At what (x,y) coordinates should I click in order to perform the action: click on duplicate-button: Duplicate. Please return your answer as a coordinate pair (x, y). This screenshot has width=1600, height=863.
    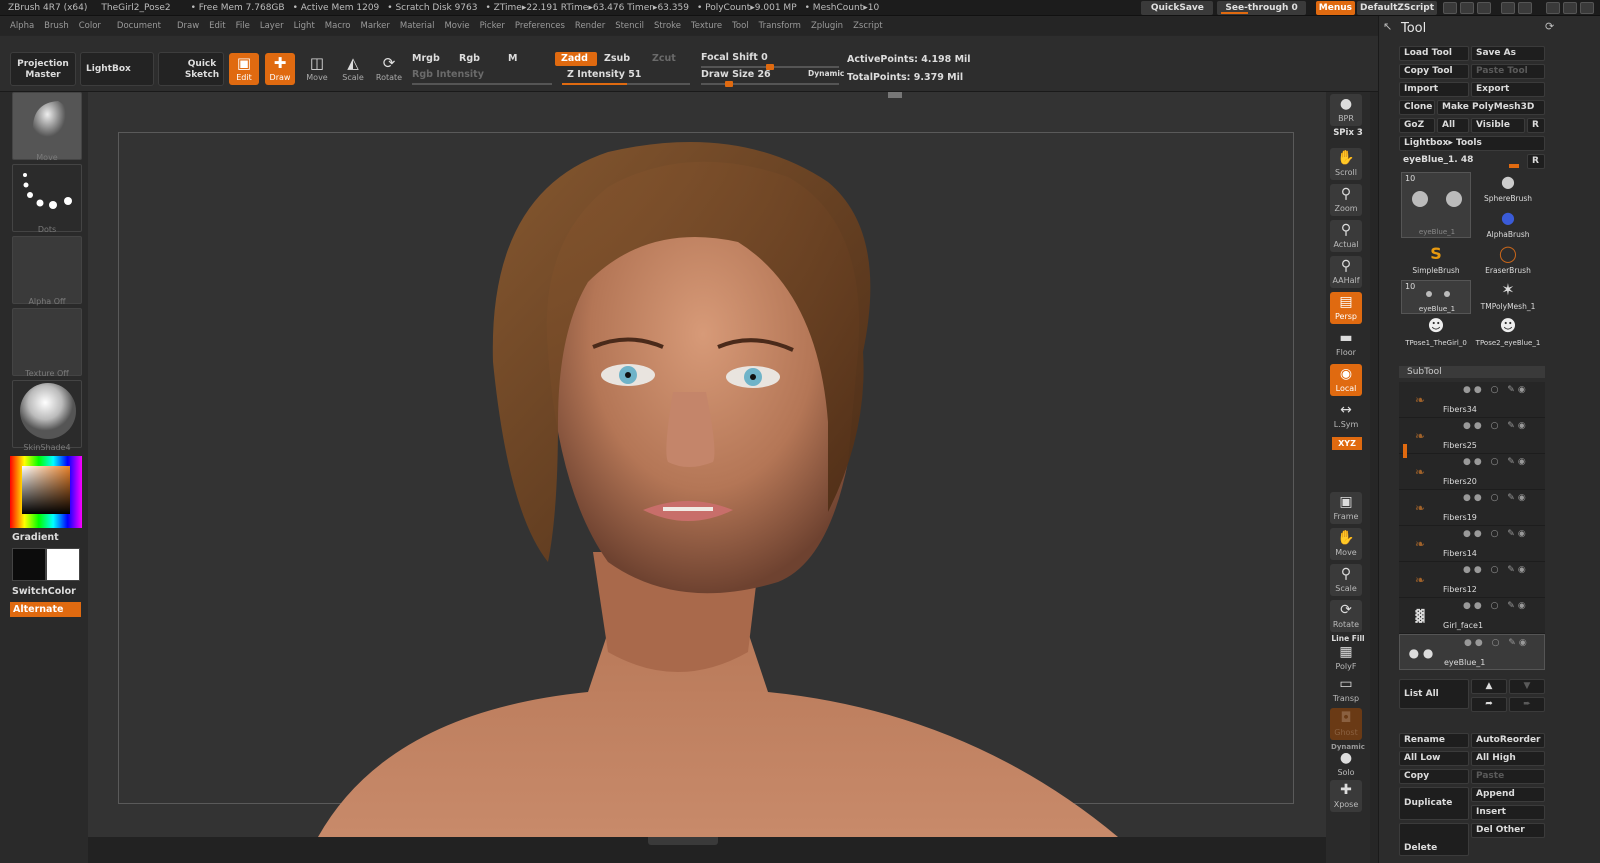
    Looking at the image, I should click on (1434, 803).